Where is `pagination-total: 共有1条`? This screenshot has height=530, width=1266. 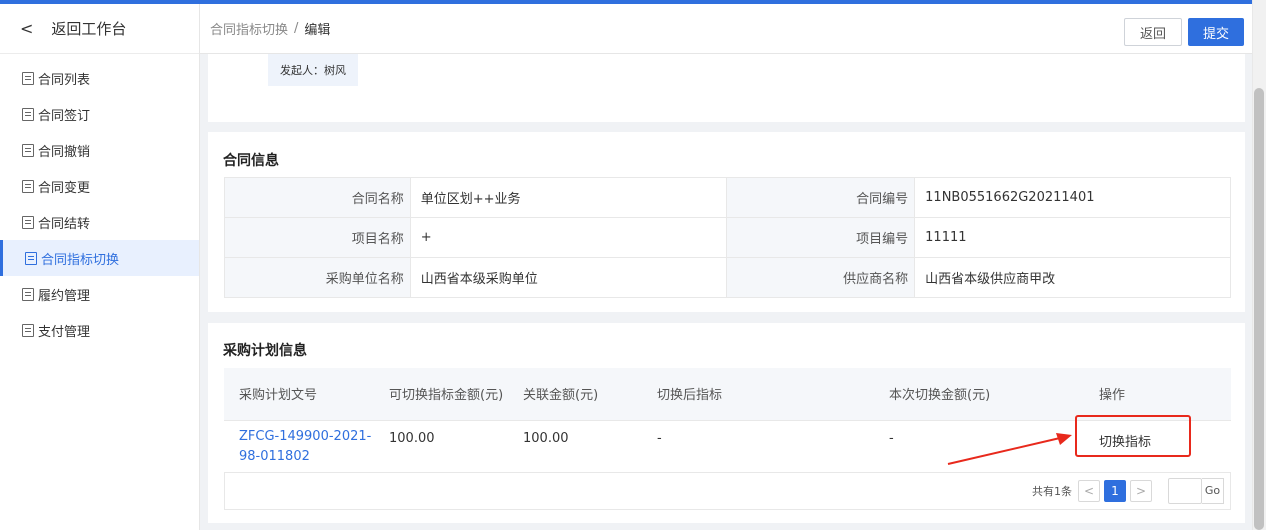 pagination-total: 共有1条 is located at coordinates (1052, 491).